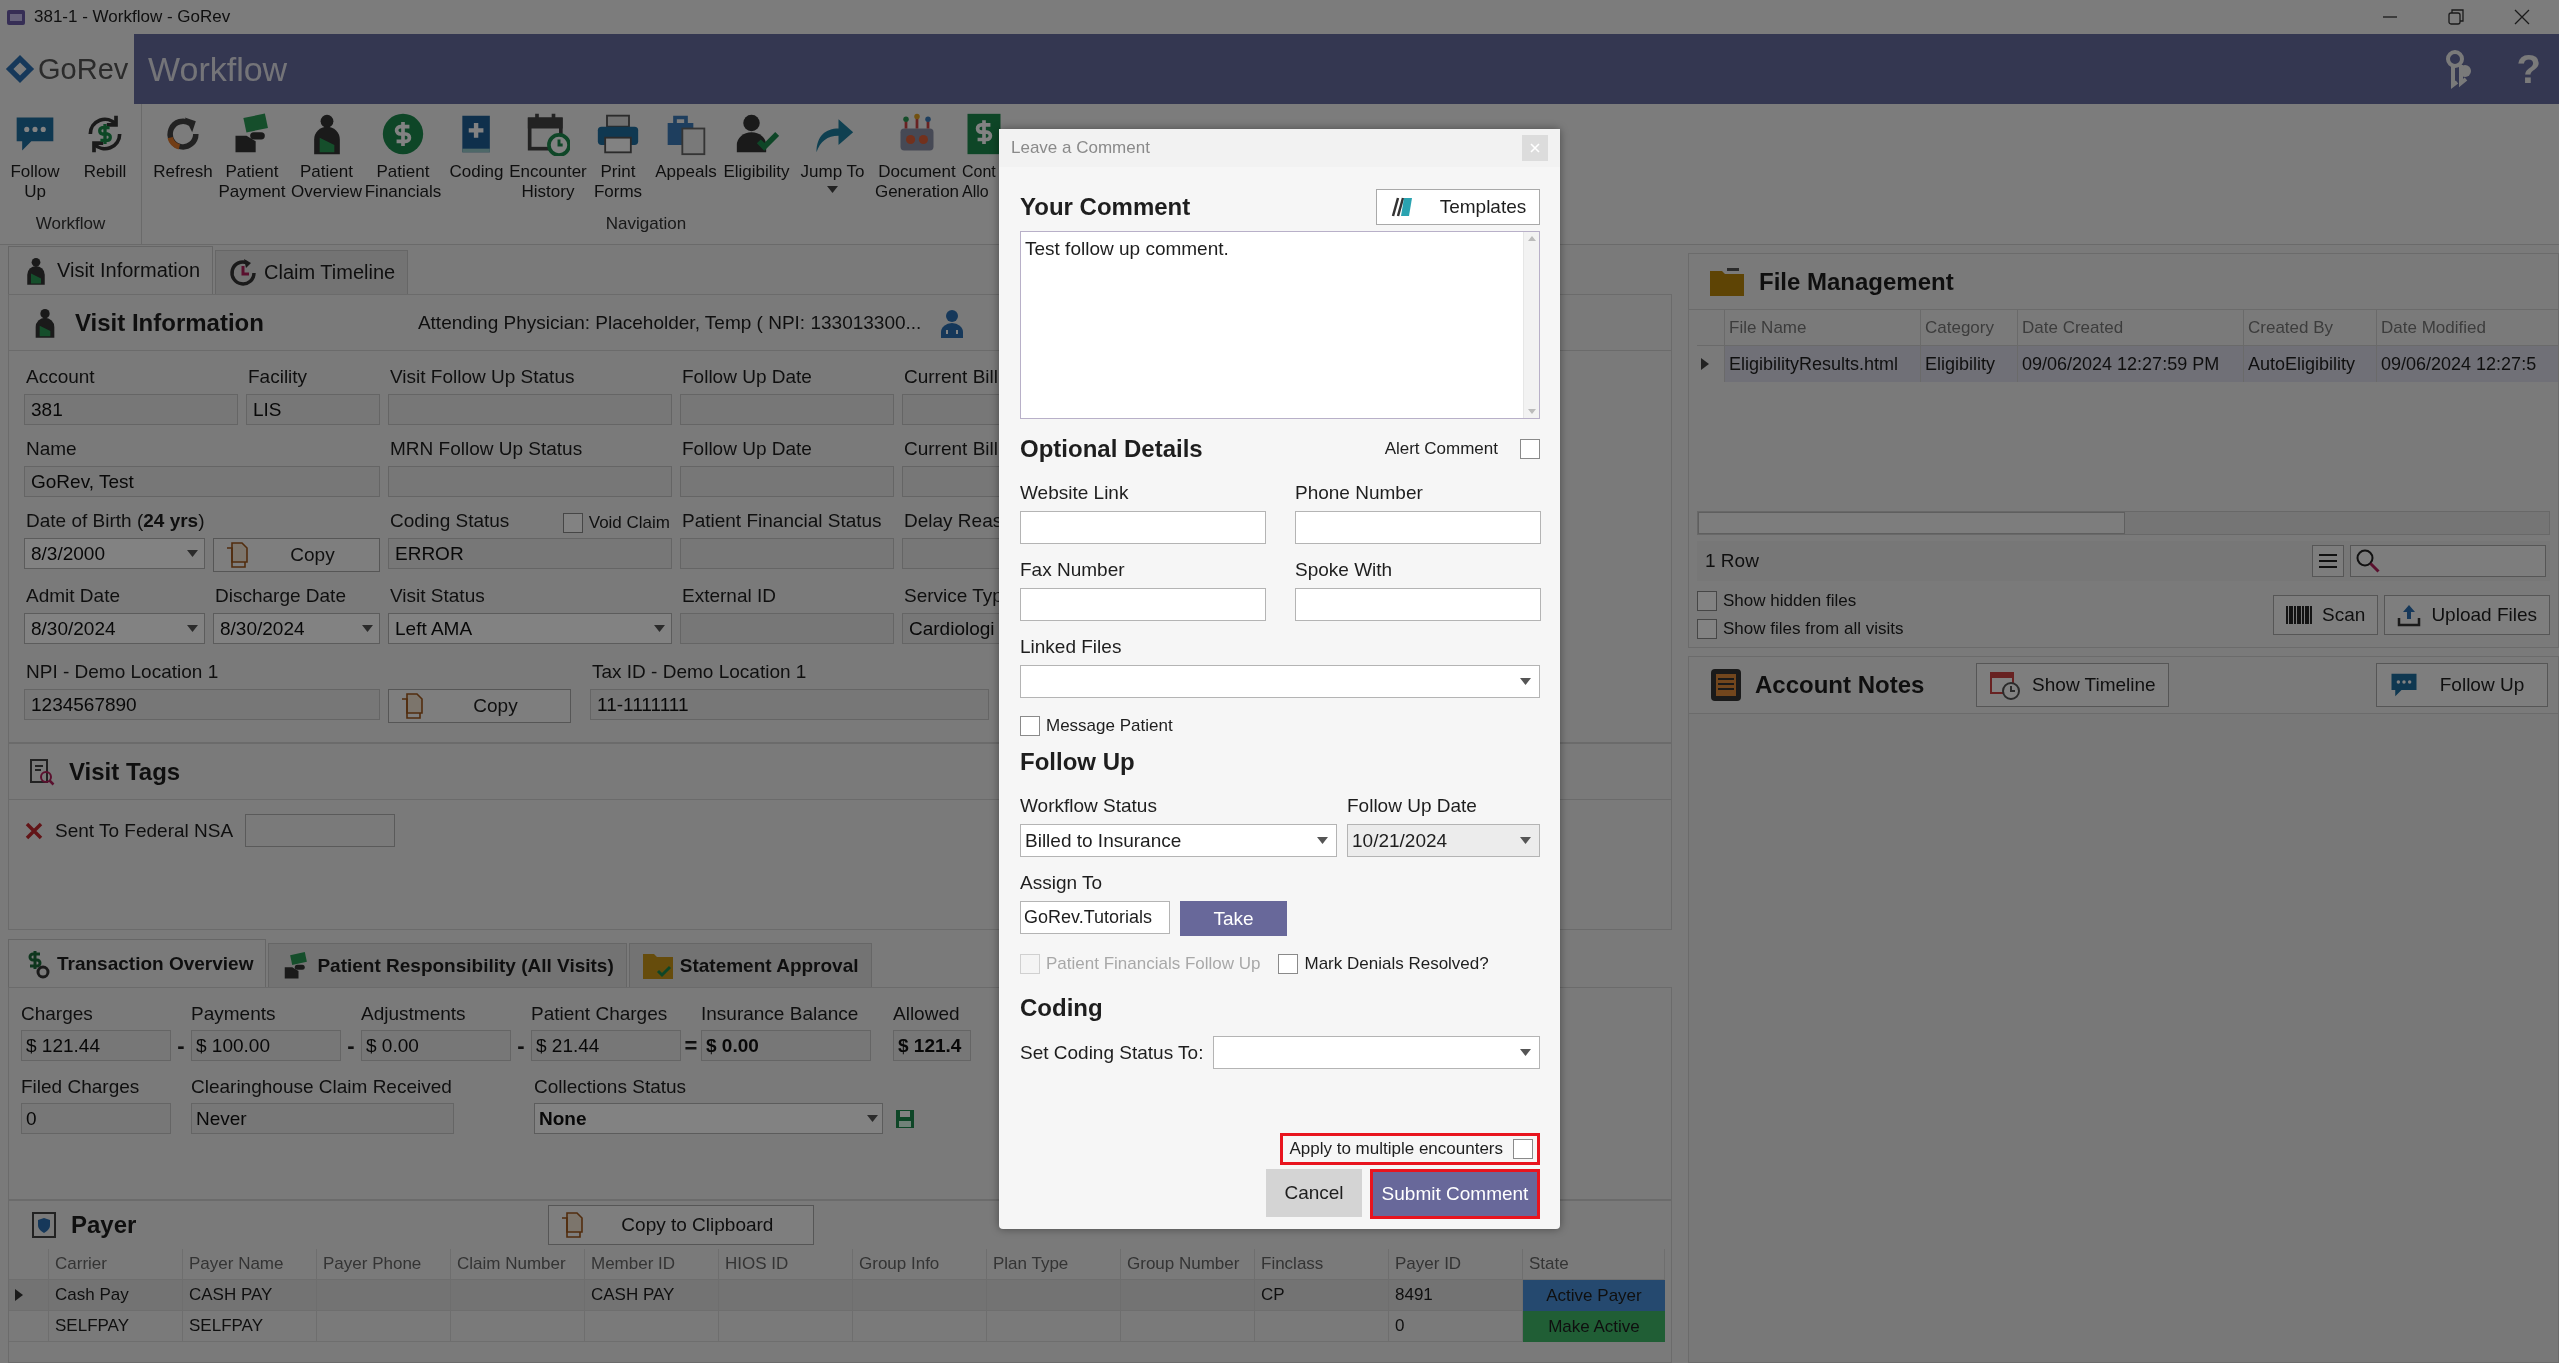  What do you see at coordinates (1969, 364) in the screenshot?
I see `table-cell: Eligibility` at bounding box center [1969, 364].